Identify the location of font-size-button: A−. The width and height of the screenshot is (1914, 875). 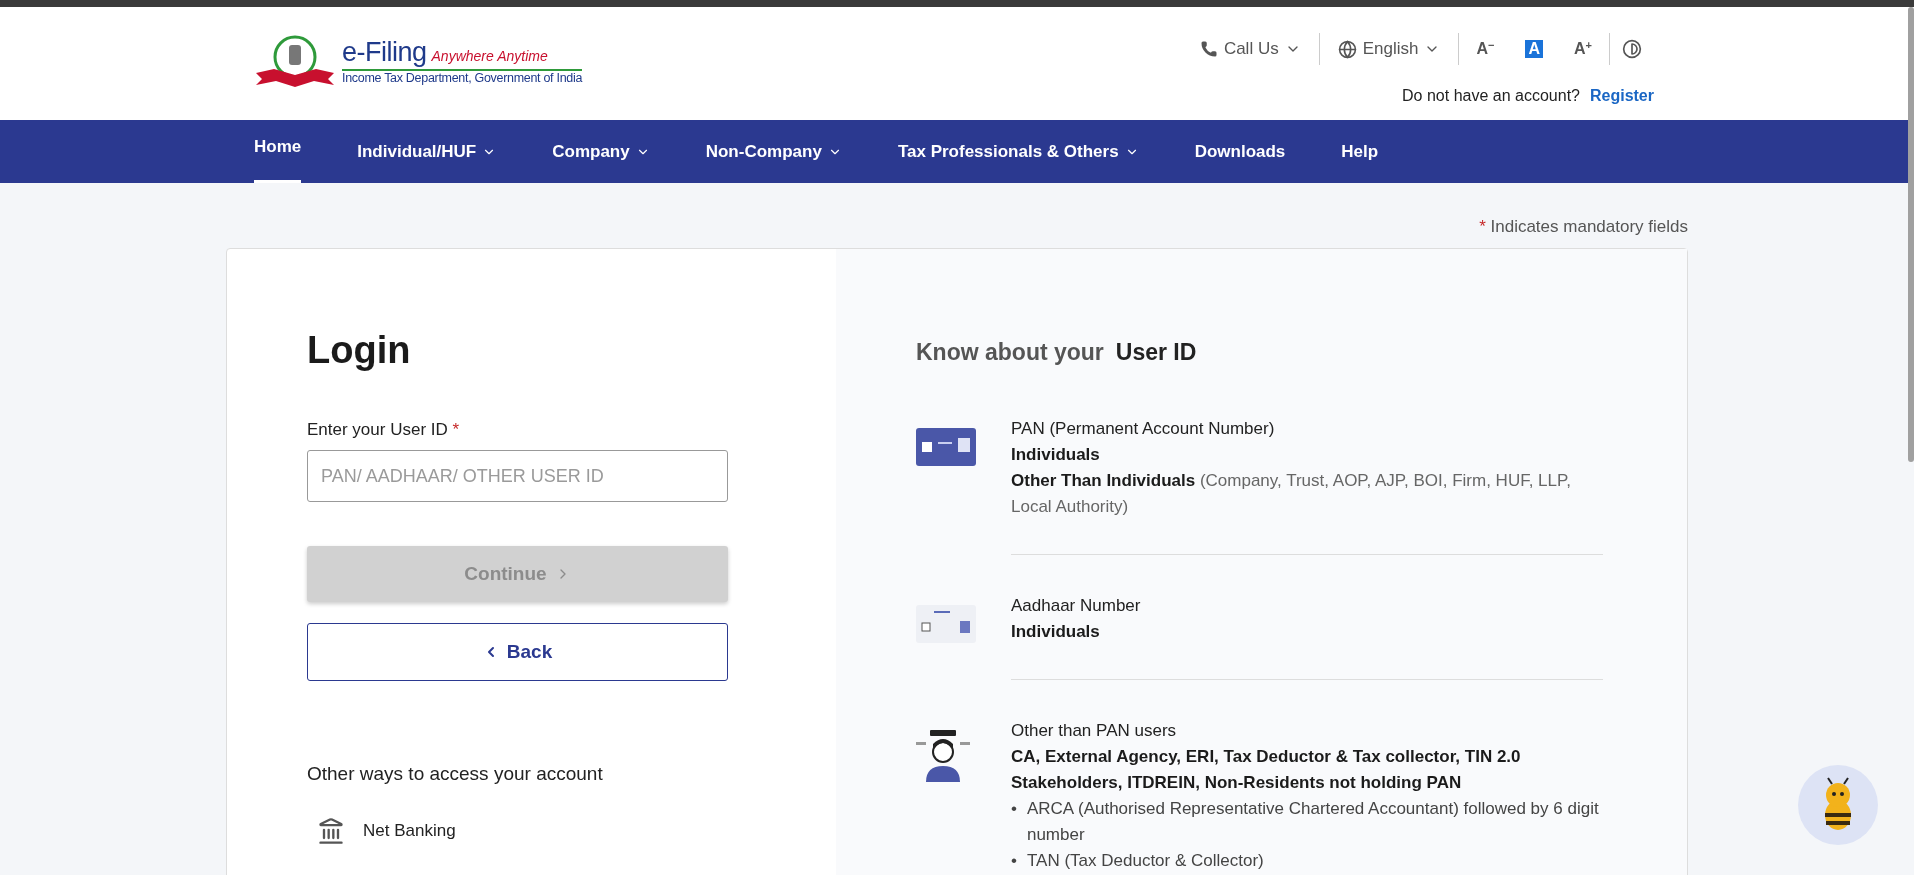
(1485, 49).